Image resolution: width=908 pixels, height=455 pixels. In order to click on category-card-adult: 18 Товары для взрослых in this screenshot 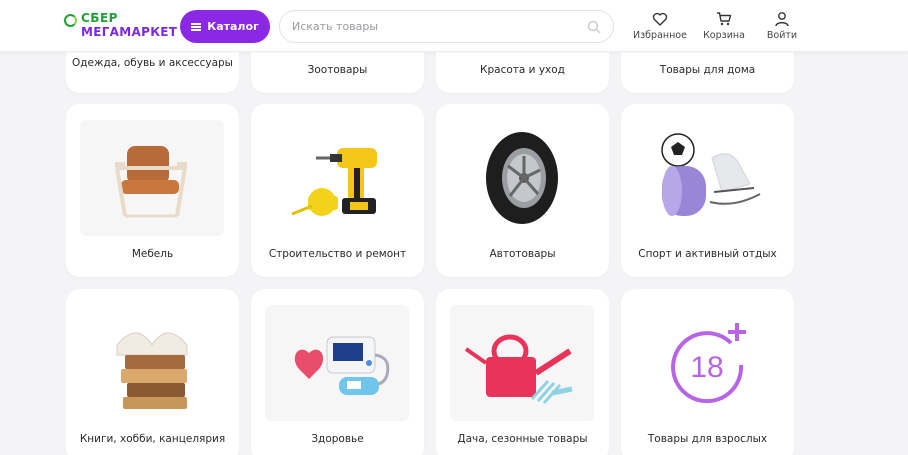, I will do `click(707, 372)`.